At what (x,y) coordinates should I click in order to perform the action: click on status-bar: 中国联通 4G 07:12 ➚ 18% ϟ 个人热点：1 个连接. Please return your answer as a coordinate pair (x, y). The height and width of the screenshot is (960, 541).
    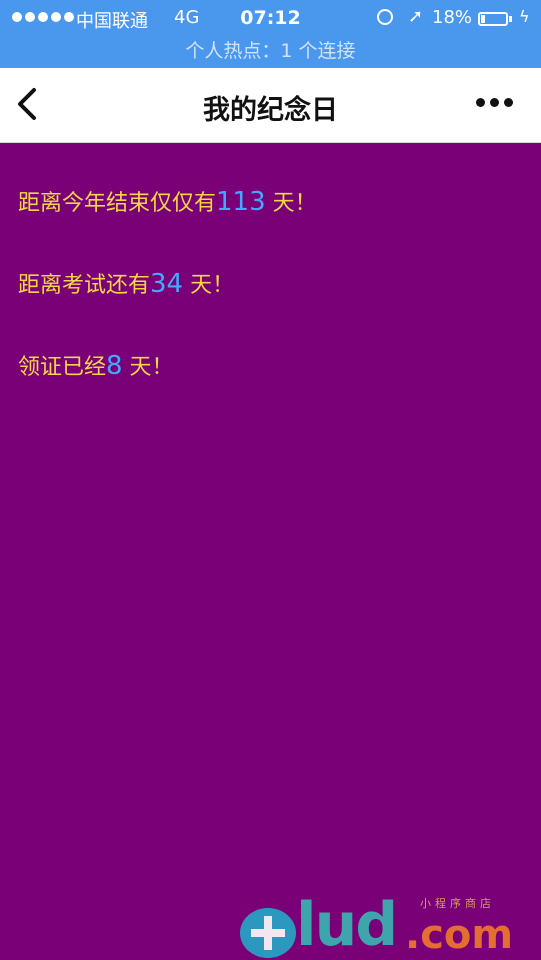
    Looking at the image, I should click on (270, 34).